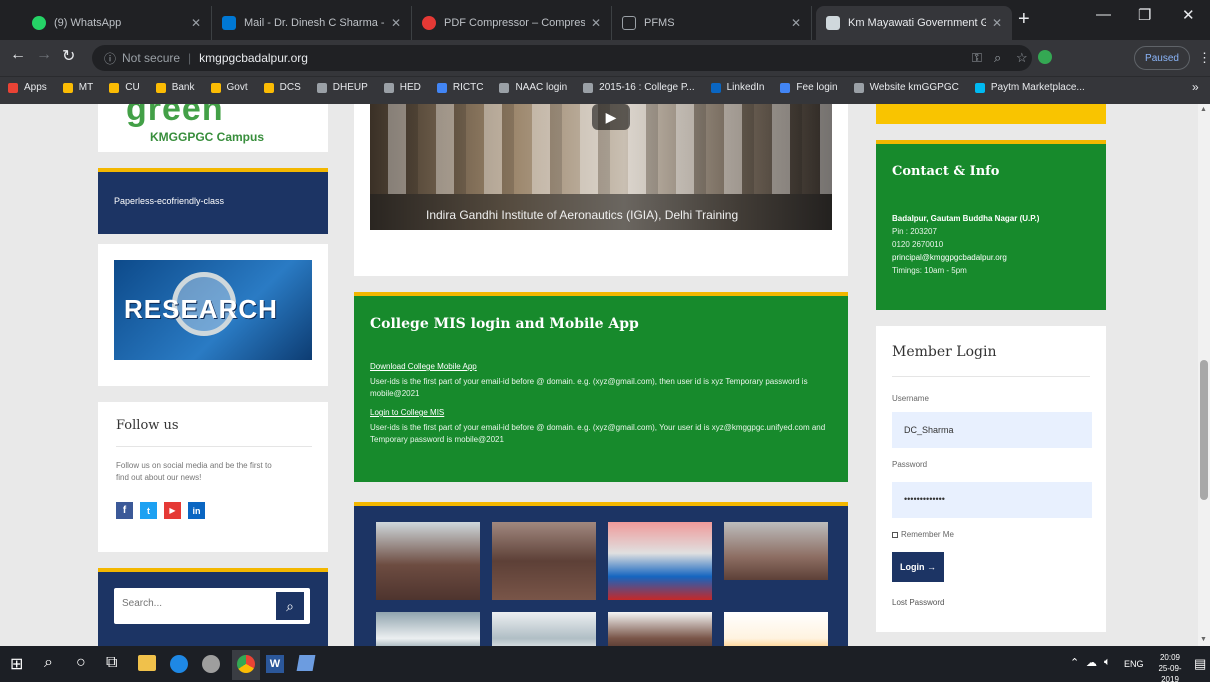 The width and height of the screenshot is (1210, 682). Describe the element at coordinates (423, 366) in the screenshot. I see `download-app-link: Download College Mobile App` at that location.